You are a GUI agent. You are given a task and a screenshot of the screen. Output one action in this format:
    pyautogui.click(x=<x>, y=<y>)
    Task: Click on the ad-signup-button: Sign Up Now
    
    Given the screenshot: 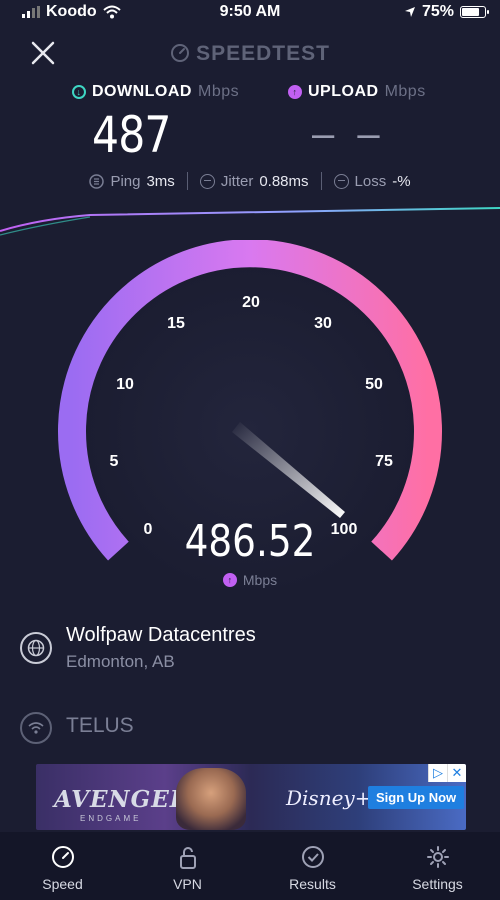 What is the action you would take?
    pyautogui.click(x=416, y=797)
    